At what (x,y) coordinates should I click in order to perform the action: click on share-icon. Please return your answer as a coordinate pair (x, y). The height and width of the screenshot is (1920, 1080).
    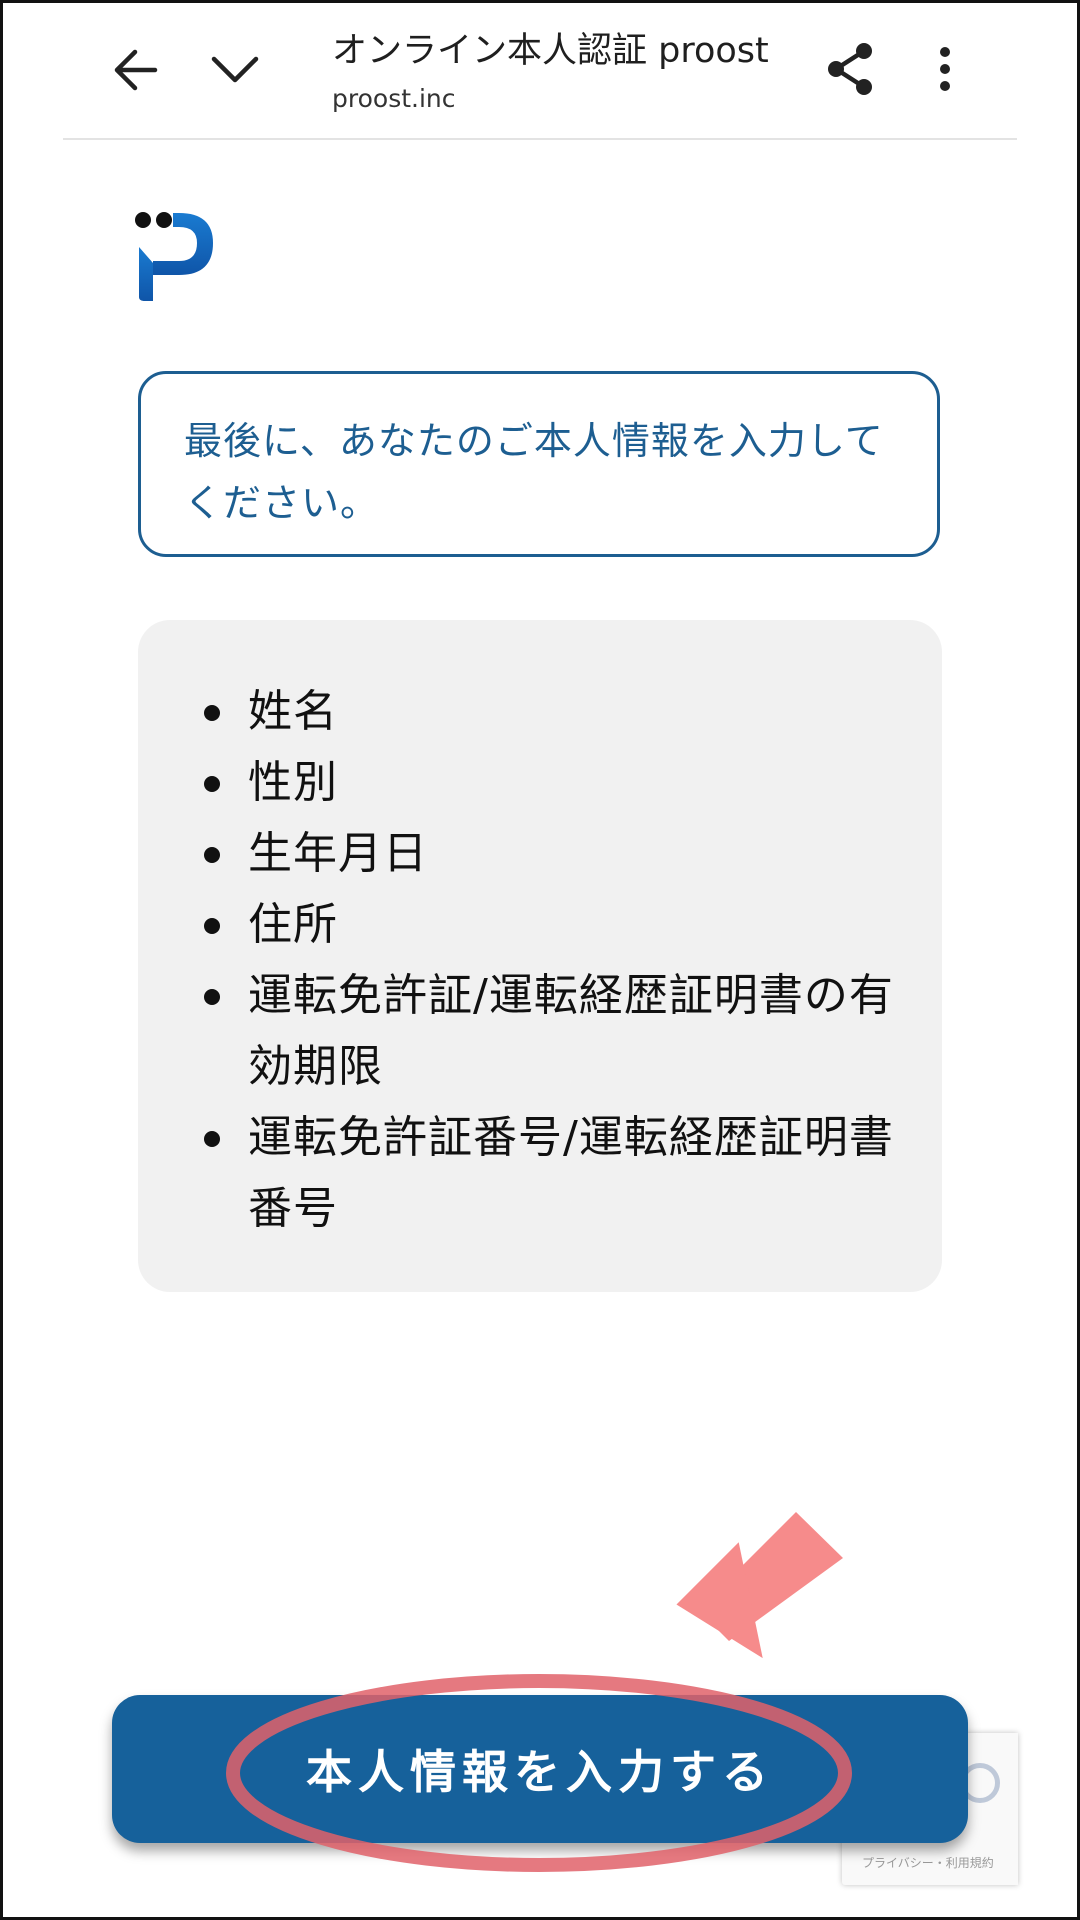
    Looking at the image, I should click on (850, 69).